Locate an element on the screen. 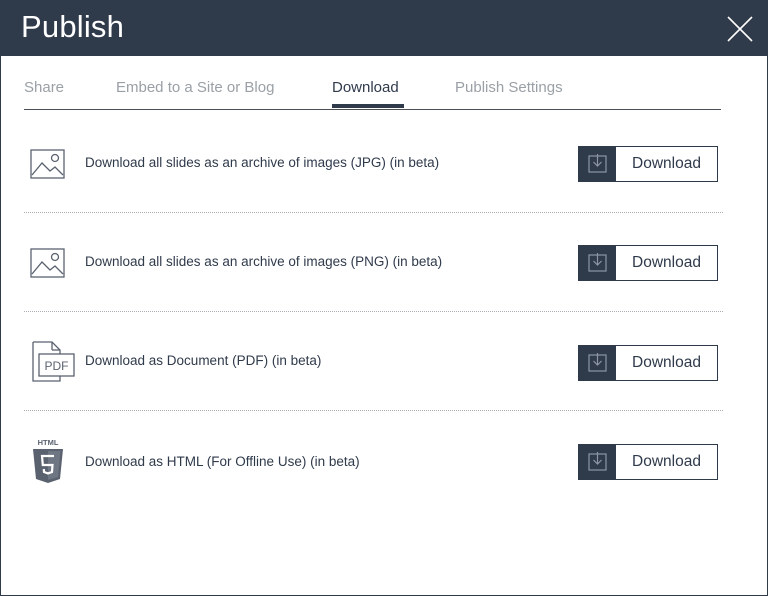 The width and height of the screenshot is (768, 596). download-button-png: Download is located at coordinates (648, 263).